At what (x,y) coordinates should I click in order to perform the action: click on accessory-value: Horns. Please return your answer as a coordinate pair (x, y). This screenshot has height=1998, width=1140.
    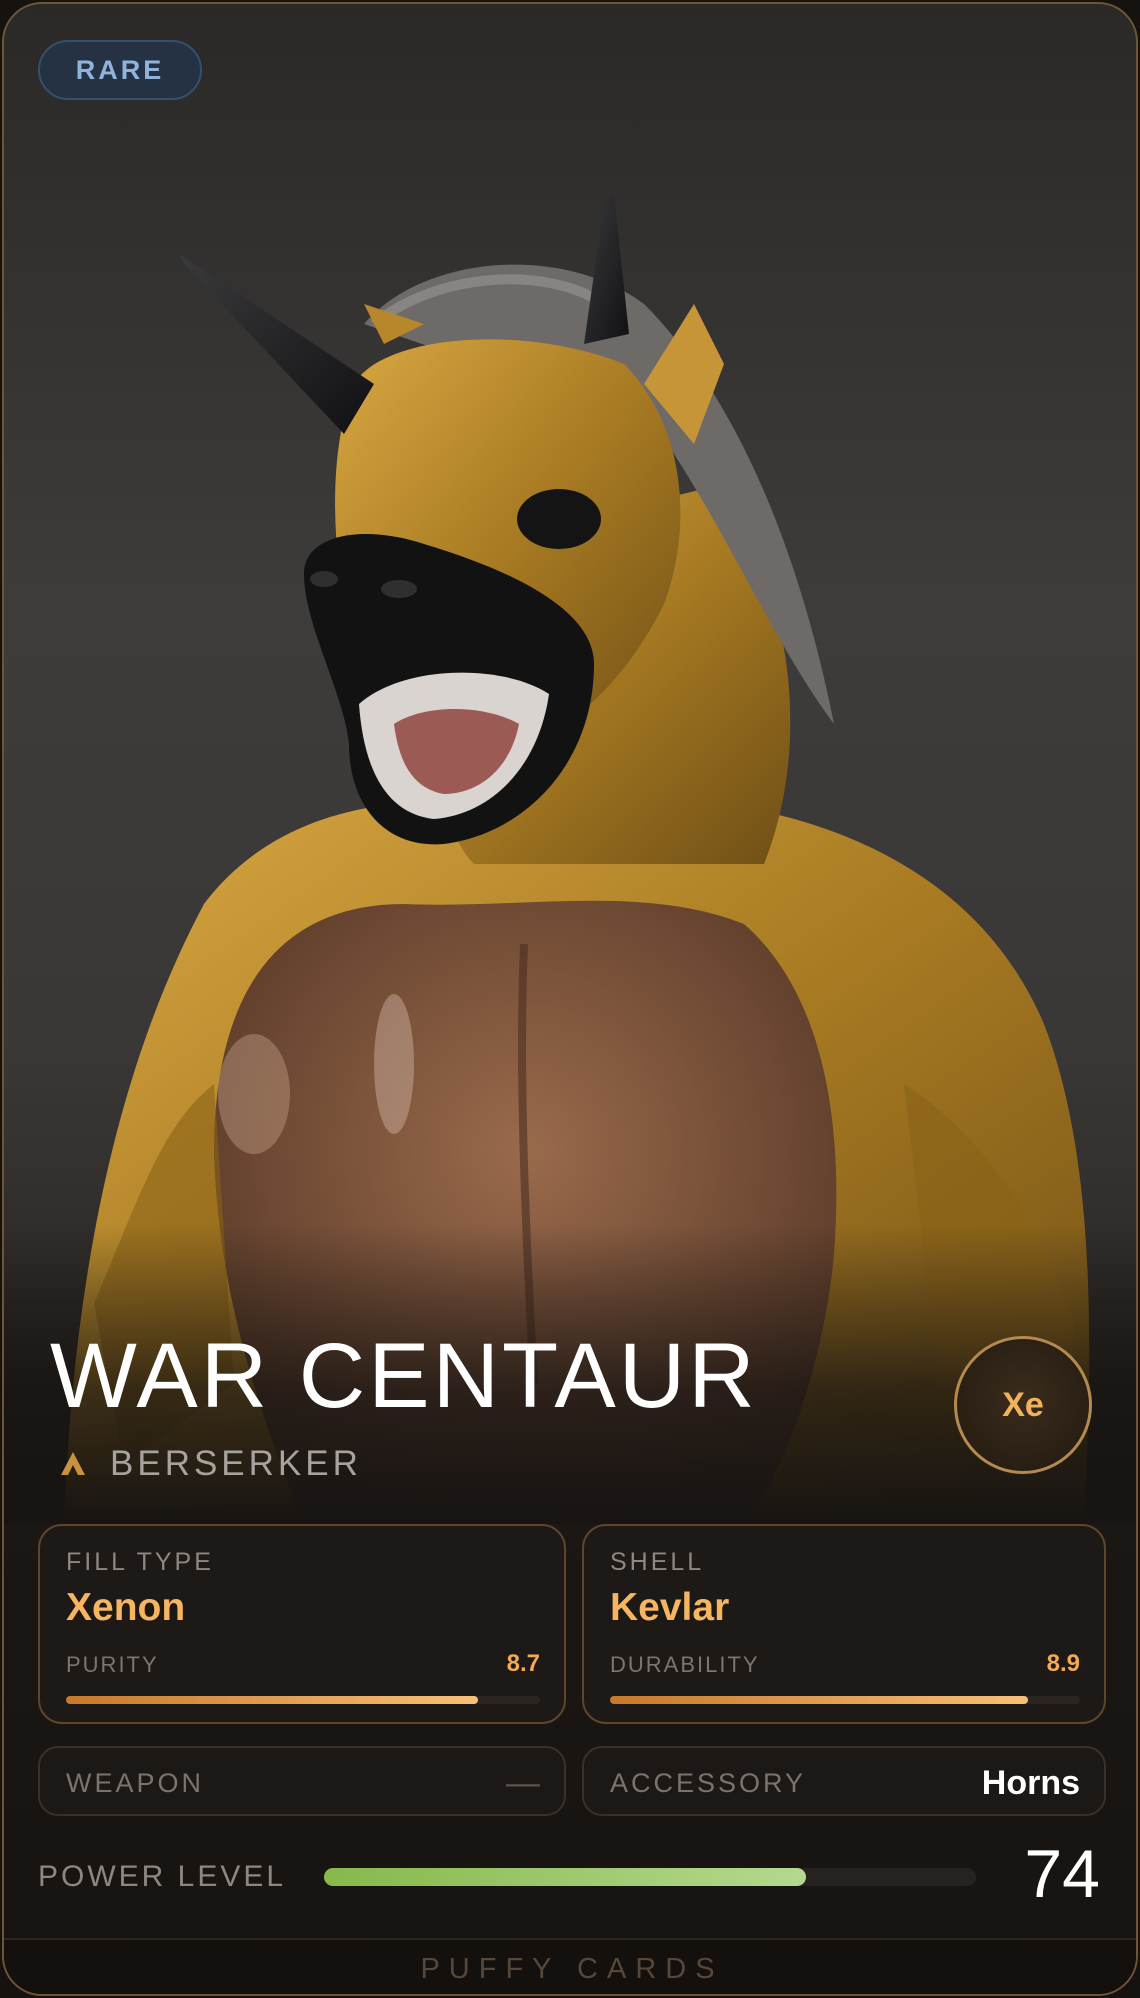
    Looking at the image, I should click on (1030, 1783).